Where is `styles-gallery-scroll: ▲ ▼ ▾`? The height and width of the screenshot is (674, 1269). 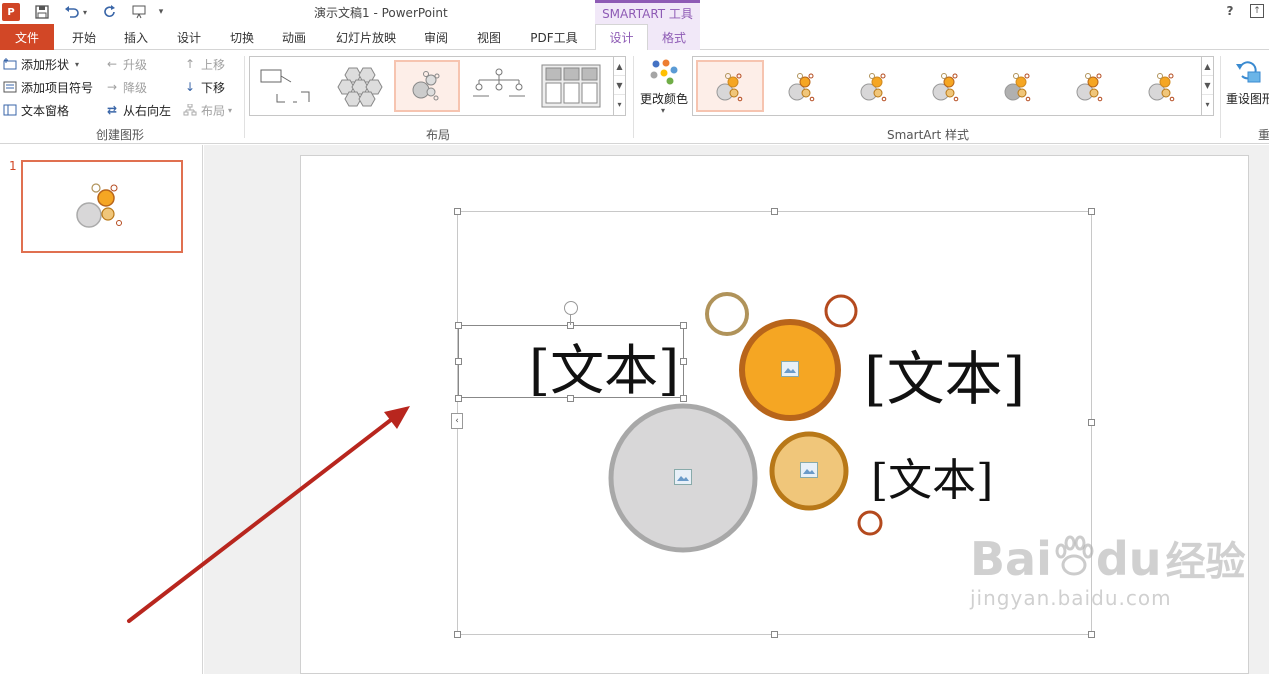 styles-gallery-scroll: ▲ ▼ ▾ is located at coordinates (1207, 86).